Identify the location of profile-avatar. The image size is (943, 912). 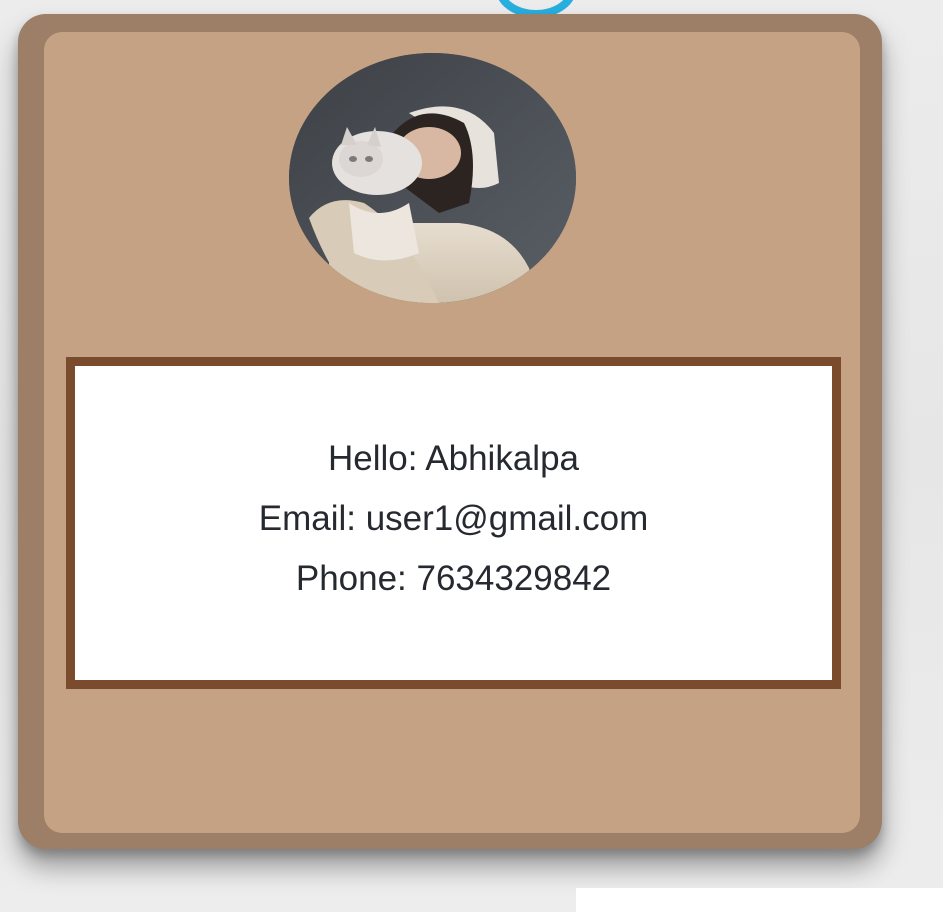
(432, 178).